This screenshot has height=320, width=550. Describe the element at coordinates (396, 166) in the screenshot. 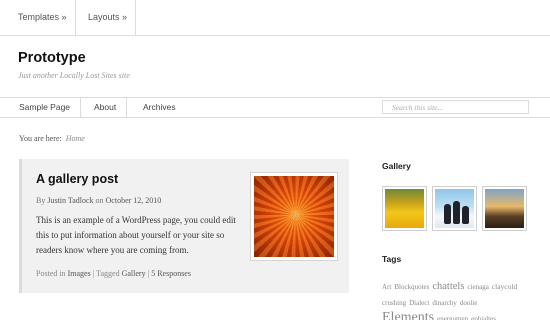

I see `gallery-widget-title: Gallery` at that location.